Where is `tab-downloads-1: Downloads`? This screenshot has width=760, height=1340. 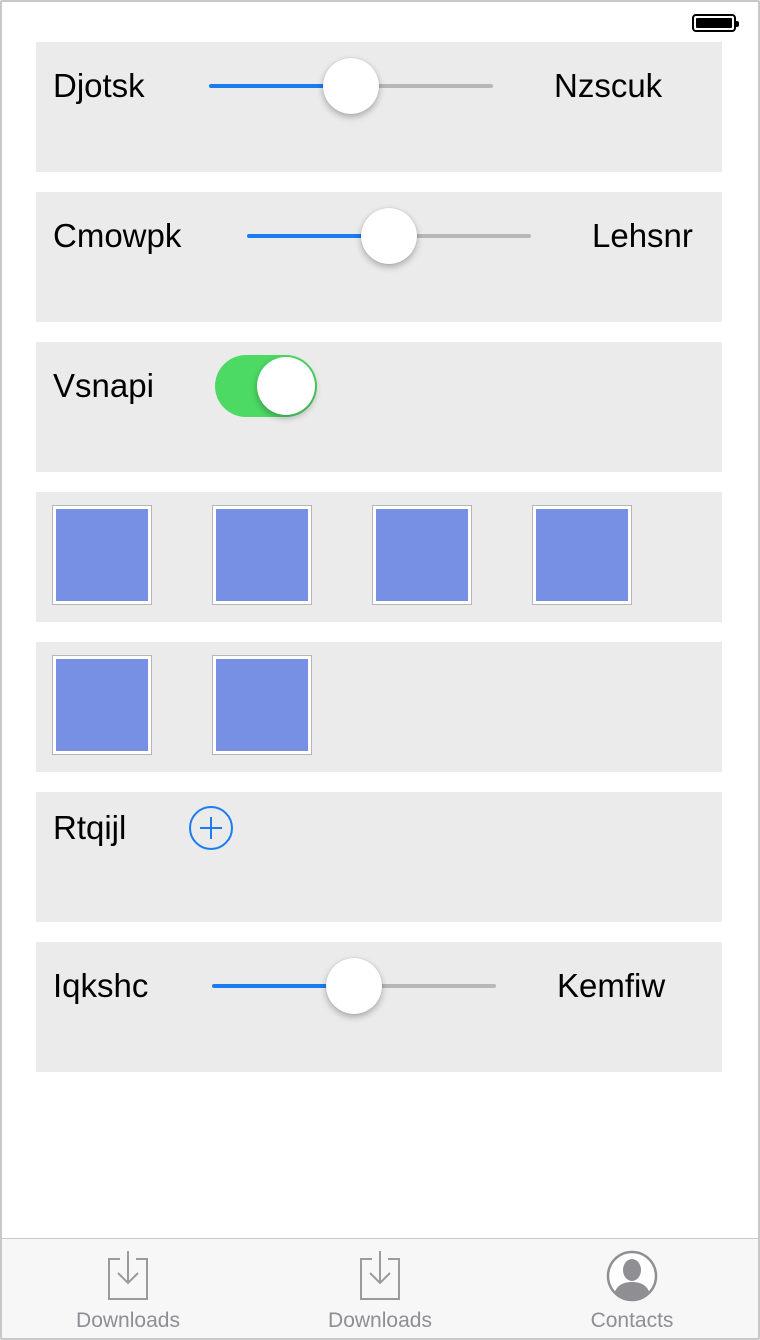
tab-downloads-1: Downloads is located at coordinates (128, 1288).